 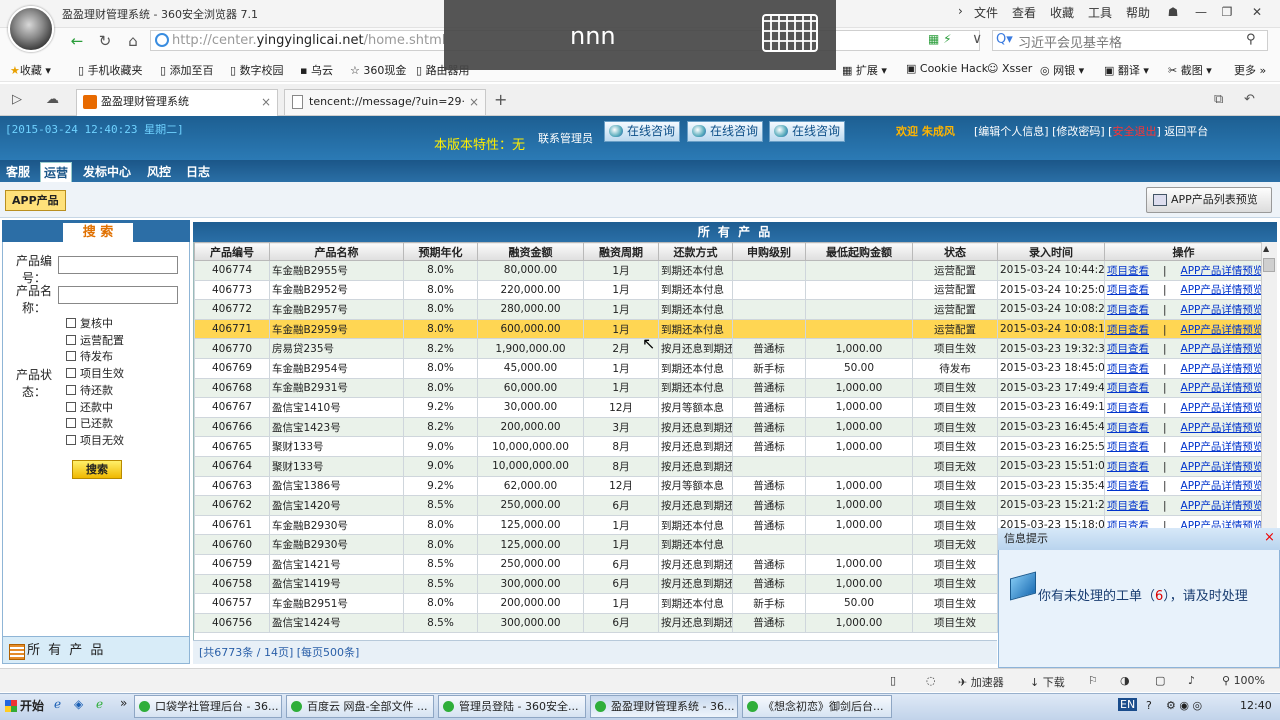 What do you see at coordinates (110, 70) in the screenshot?
I see `bookmark-mobile: ▯ 手机收藏夹` at bounding box center [110, 70].